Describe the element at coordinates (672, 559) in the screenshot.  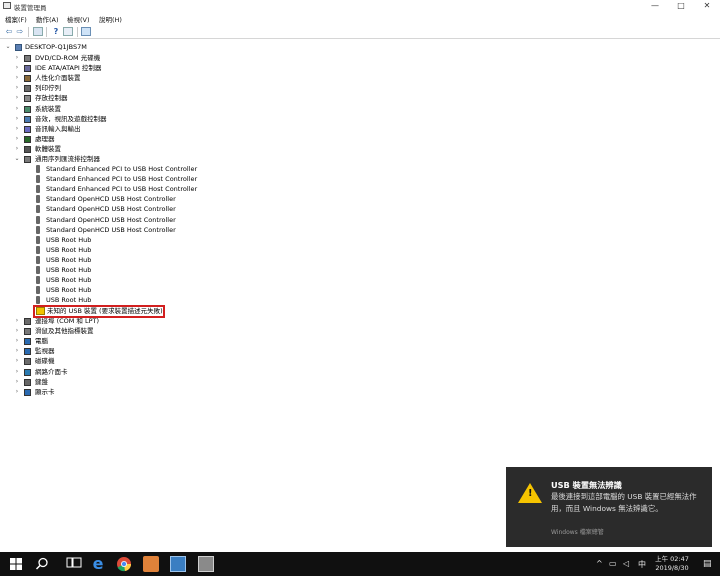
I see `clock-time: 上午 02:47` at that location.